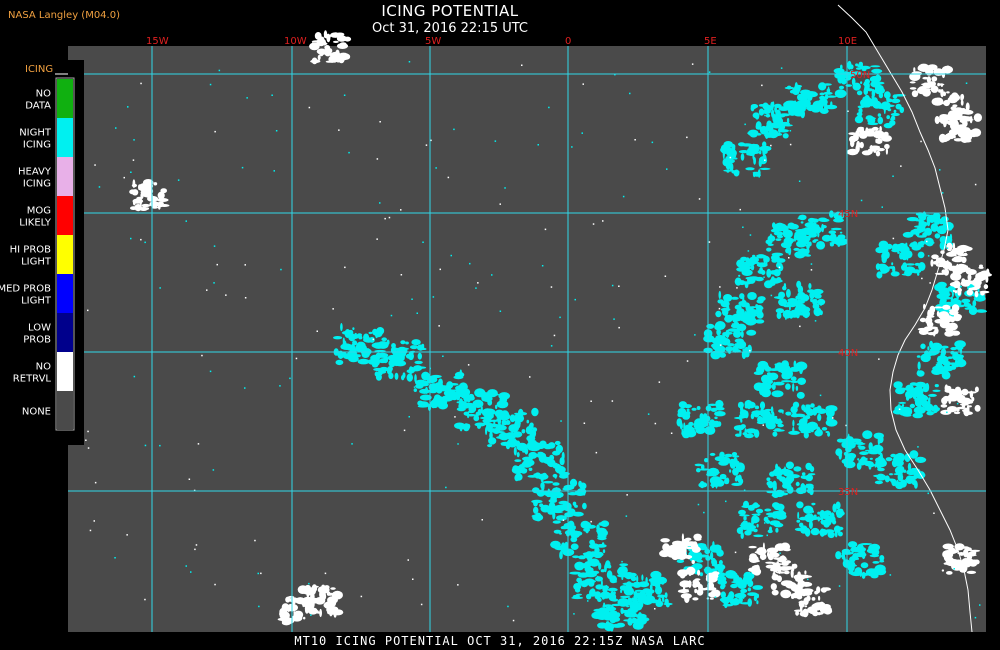 Image resolution: width=1000 pixels, height=650 pixels. Describe the element at coordinates (35, 139) in the screenshot. I see `legend-label: NIGHT ICING` at that location.